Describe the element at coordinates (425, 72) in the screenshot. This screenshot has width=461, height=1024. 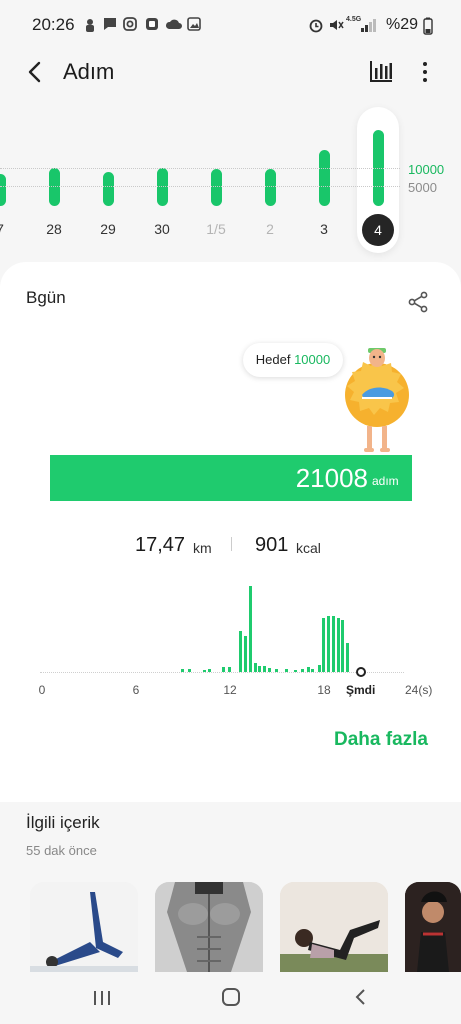
I see `more-options-icon` at that location.